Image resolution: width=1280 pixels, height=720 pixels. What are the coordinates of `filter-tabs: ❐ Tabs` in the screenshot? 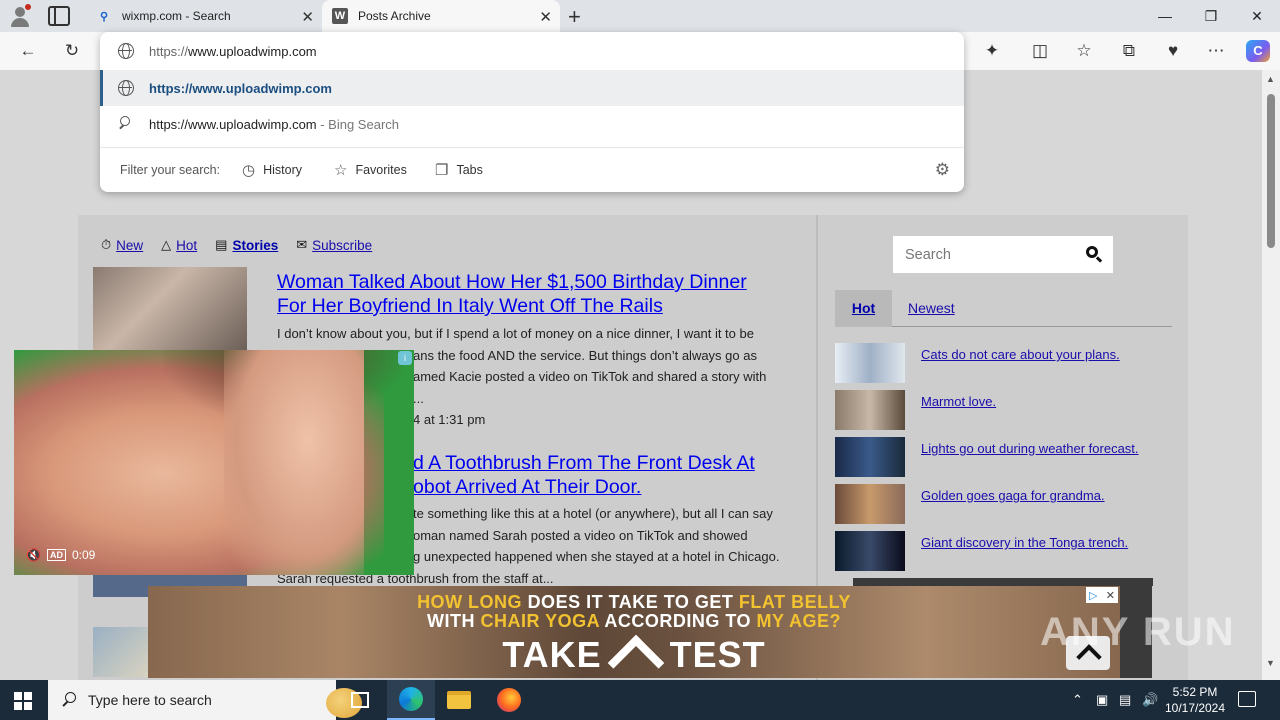 It's located at (459, 170).